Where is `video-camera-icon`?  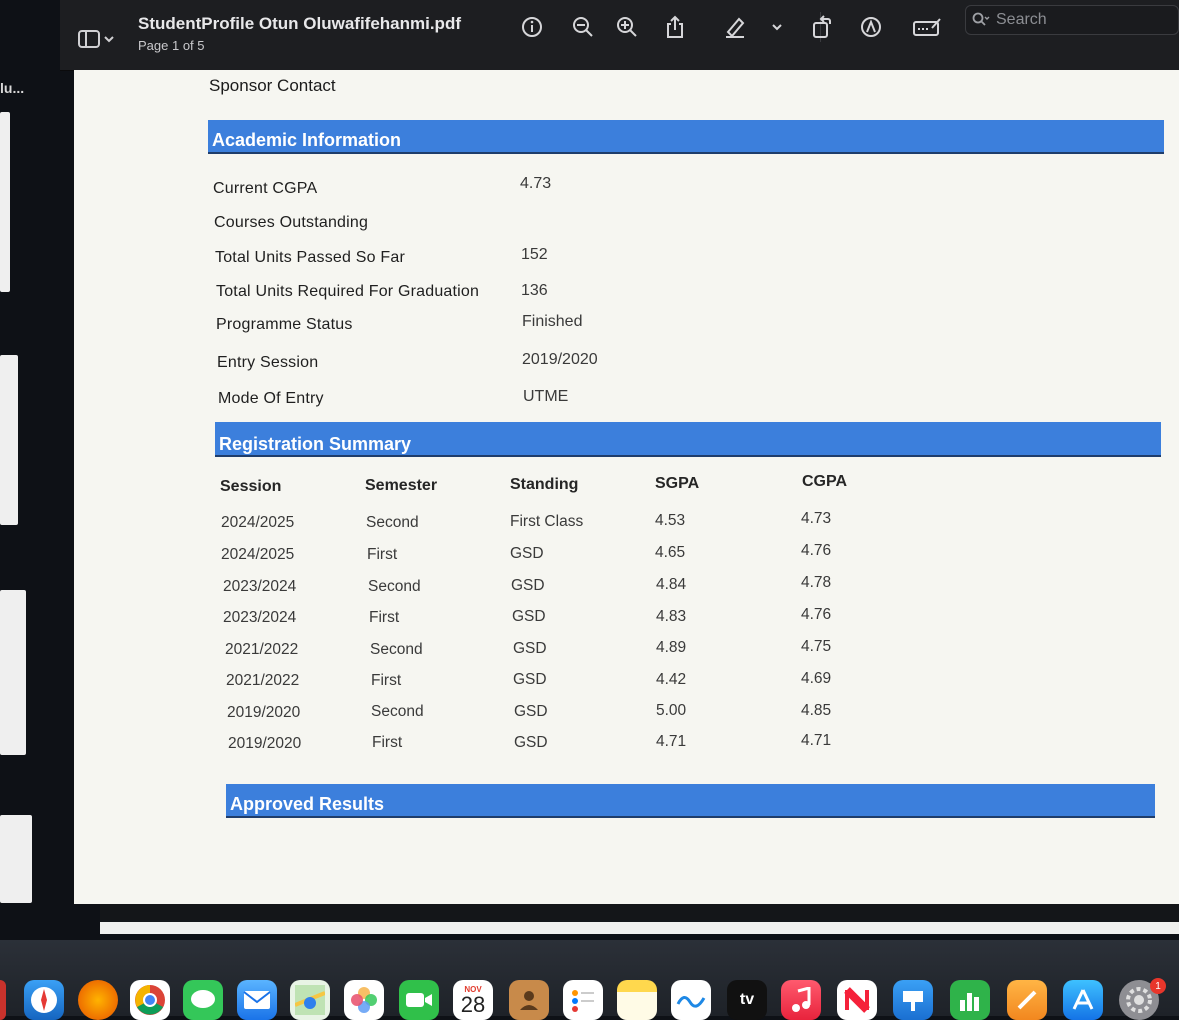 video-camera-icon is located at coordinates (419, 1000).